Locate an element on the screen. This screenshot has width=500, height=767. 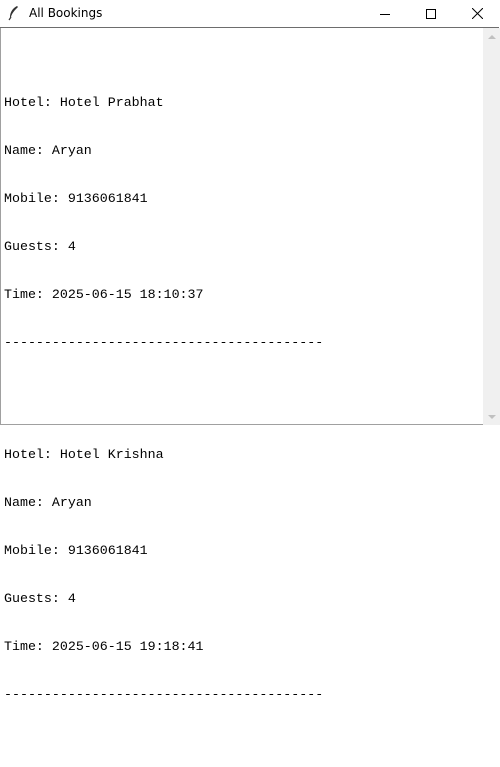
booking-hotel: Hotel: Hotel Prabhat is located at coordinates (84, 102).